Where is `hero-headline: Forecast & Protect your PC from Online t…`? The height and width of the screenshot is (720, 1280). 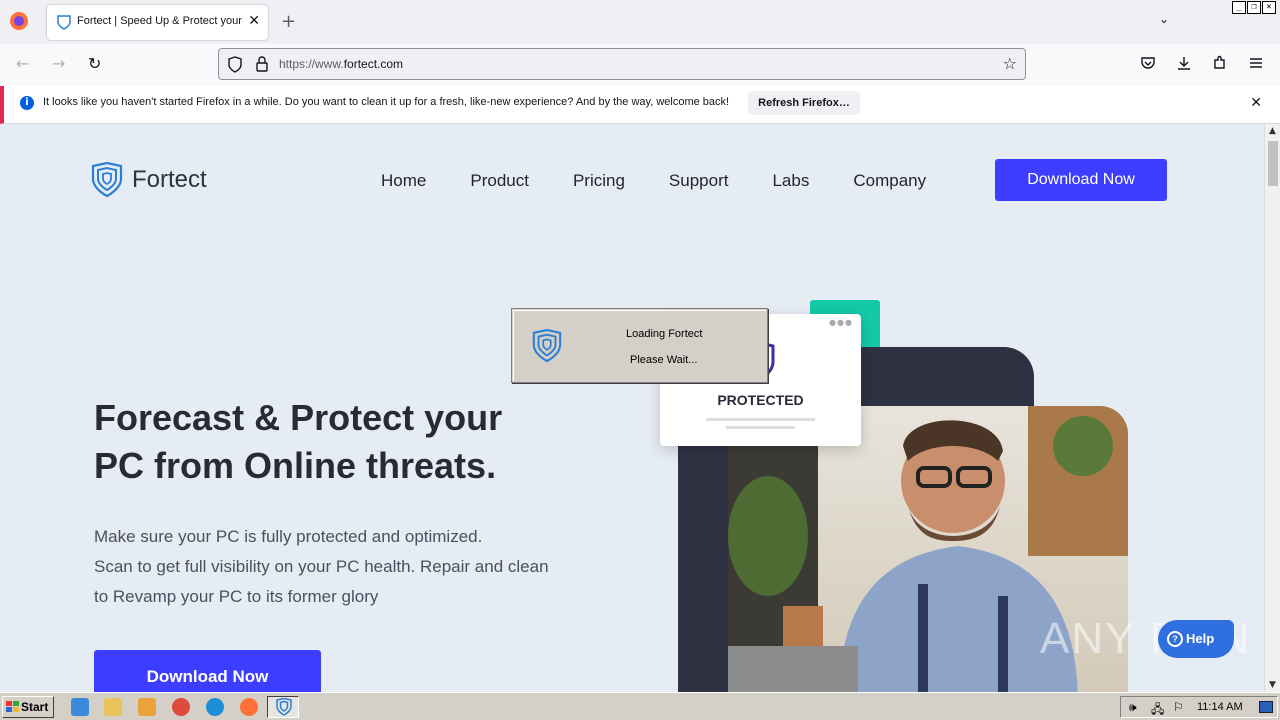 hero-headline: Forecast & Protect your PC from Online t… is located at coordinates (354, 442).